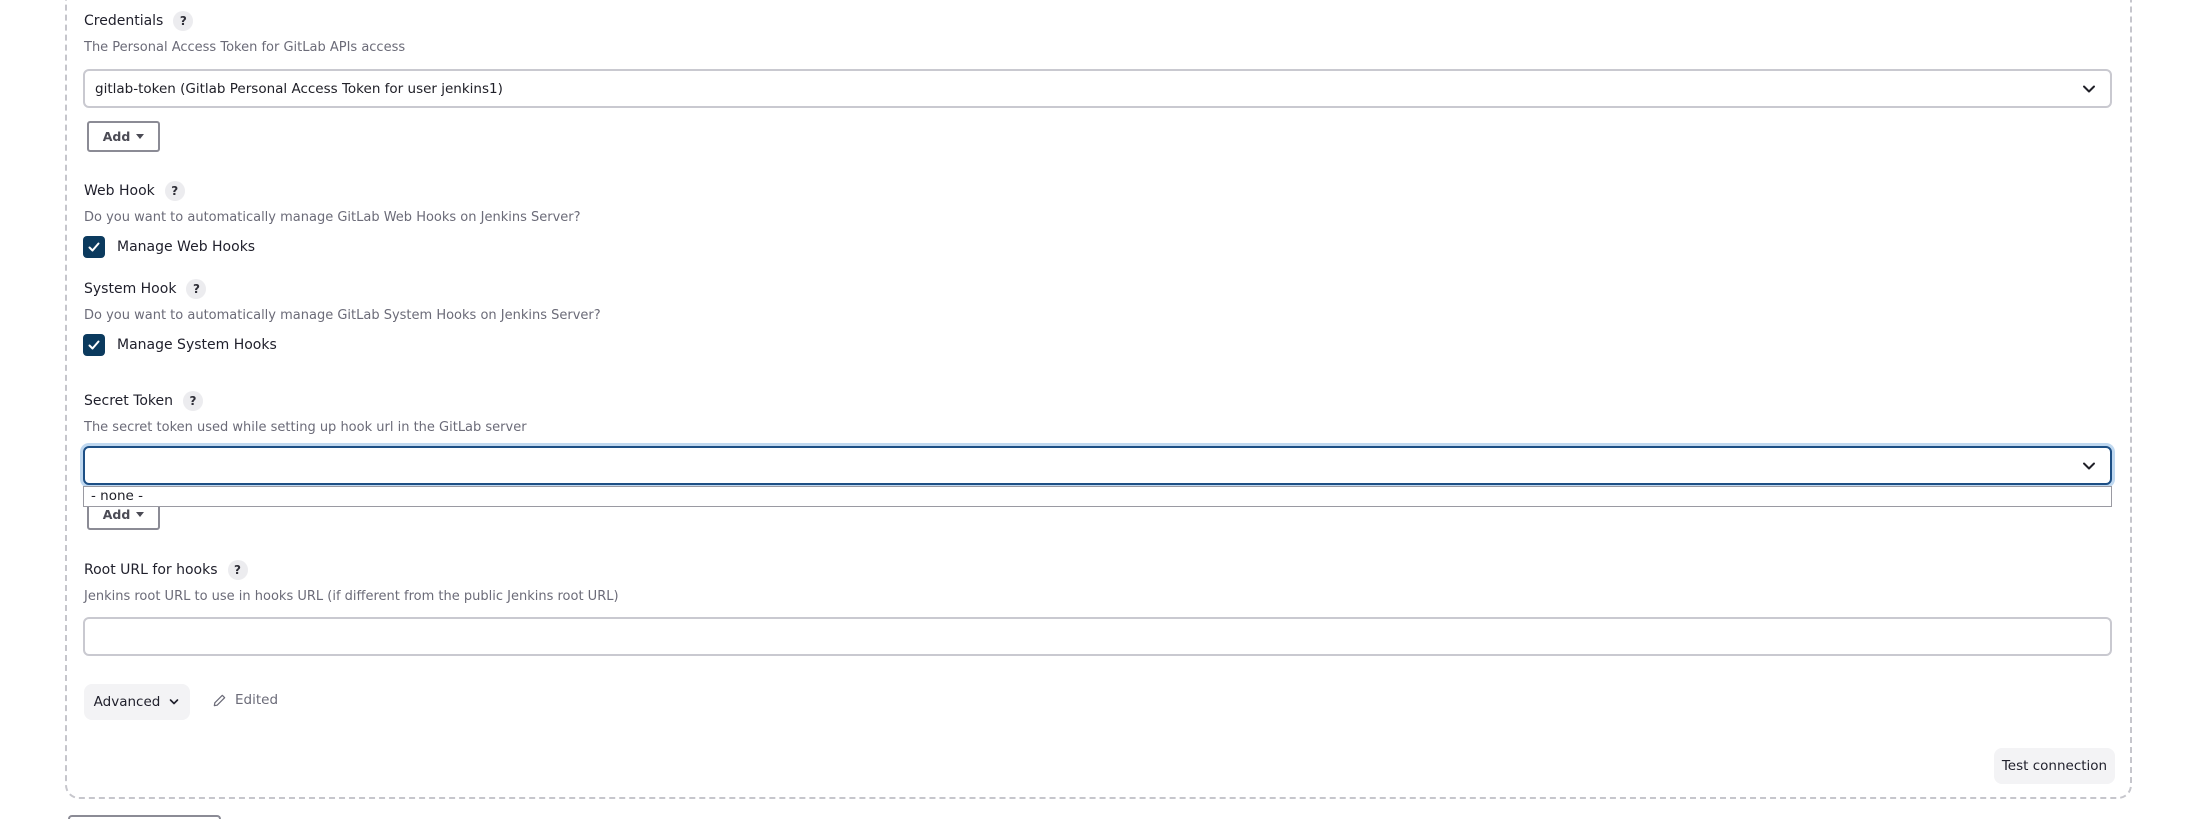  Describe the element at coordinates (137, 702) in the screenshot. I see `advanced-button: Advanced` at that location.